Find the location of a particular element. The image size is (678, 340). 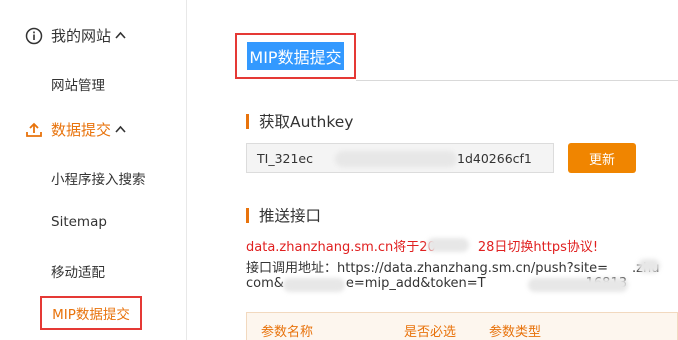

authkey-field: TI_321ec 1d40266cf1 is located at coordinates (400, 158).